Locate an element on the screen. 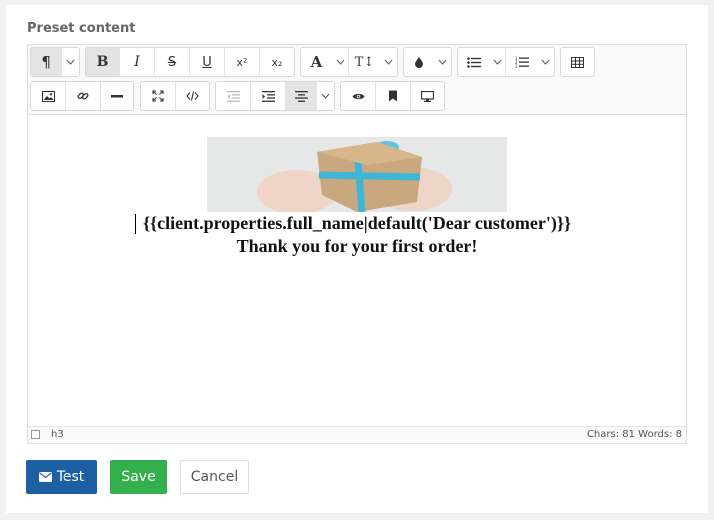  insert-image-button is located at coordinates (48, 96).